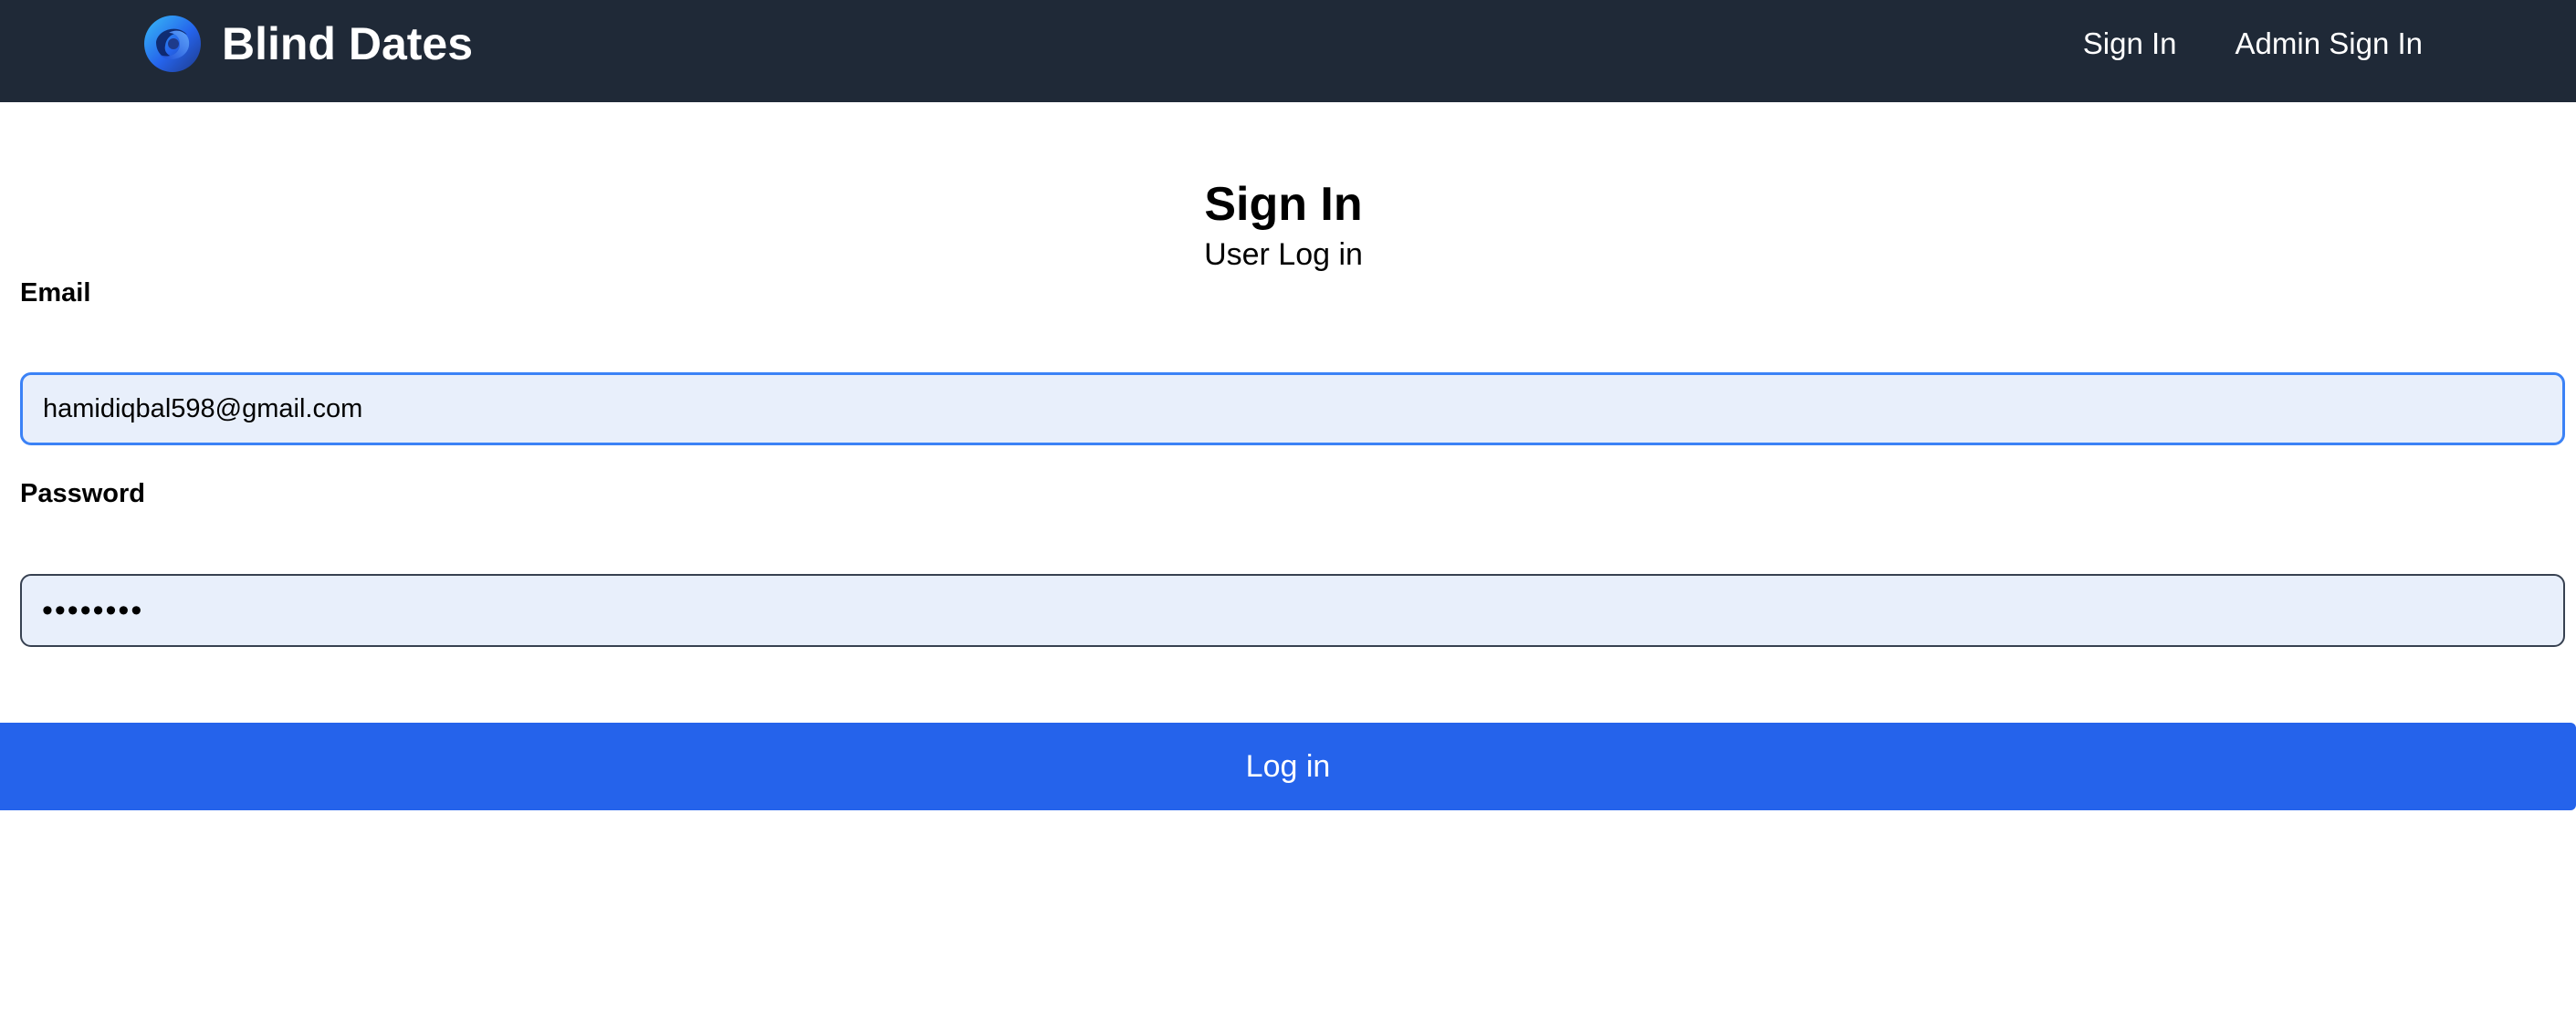 The height and width of the screenshot is (1022, 2576). What do you see at coordinates (1288, 51) in the screenshot?
I see `top-navbar: Blind Dates Sign In Admin Sign In` at bounding box center [1288, 51].